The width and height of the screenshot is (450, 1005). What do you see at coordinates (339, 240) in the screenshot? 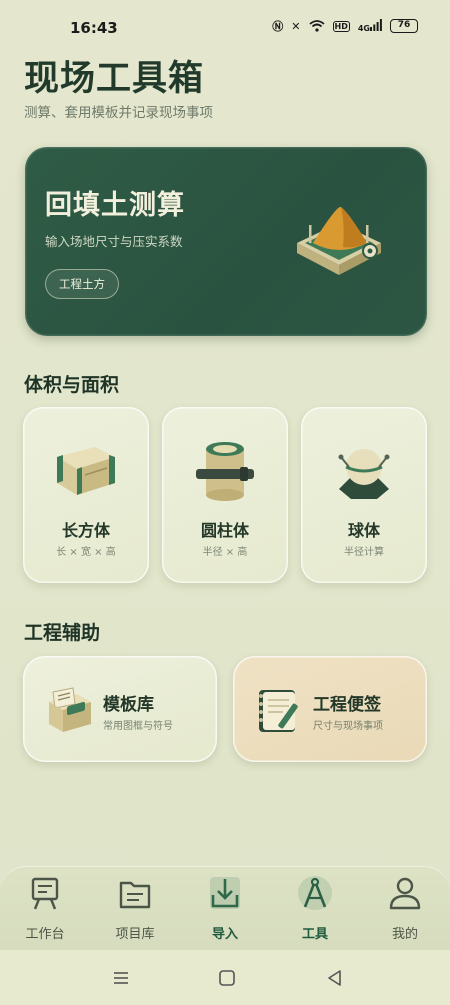
I see `sand-pile-icon` at bounding box center [339, 240].